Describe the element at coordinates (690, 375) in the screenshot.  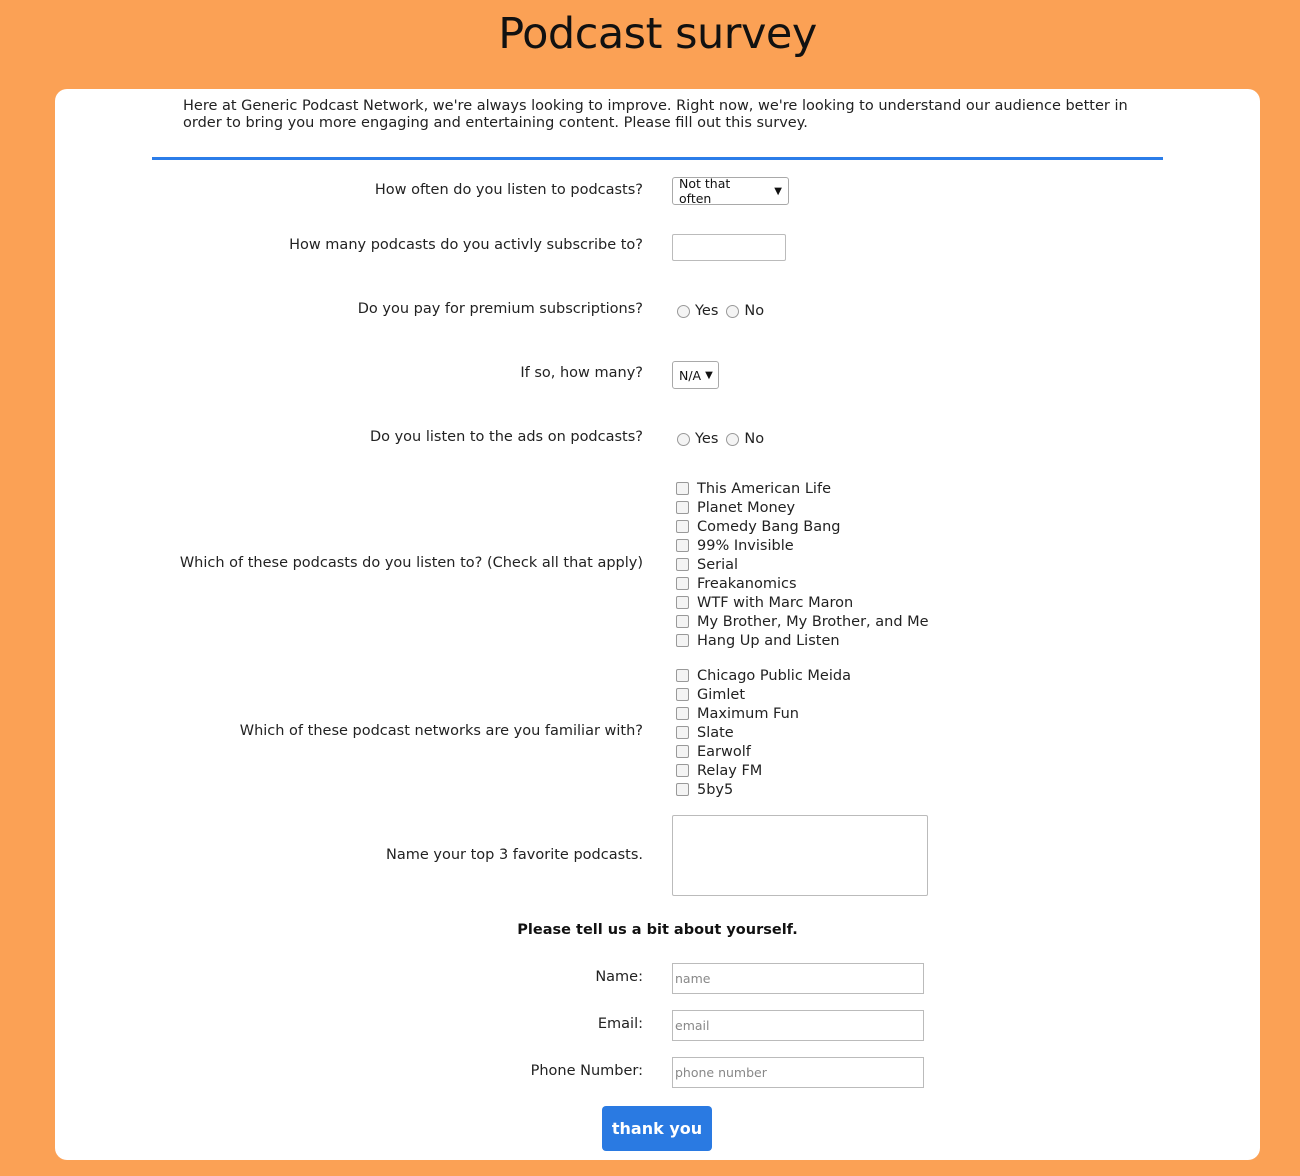
I see `premium-count-selected: N/A` at that location.